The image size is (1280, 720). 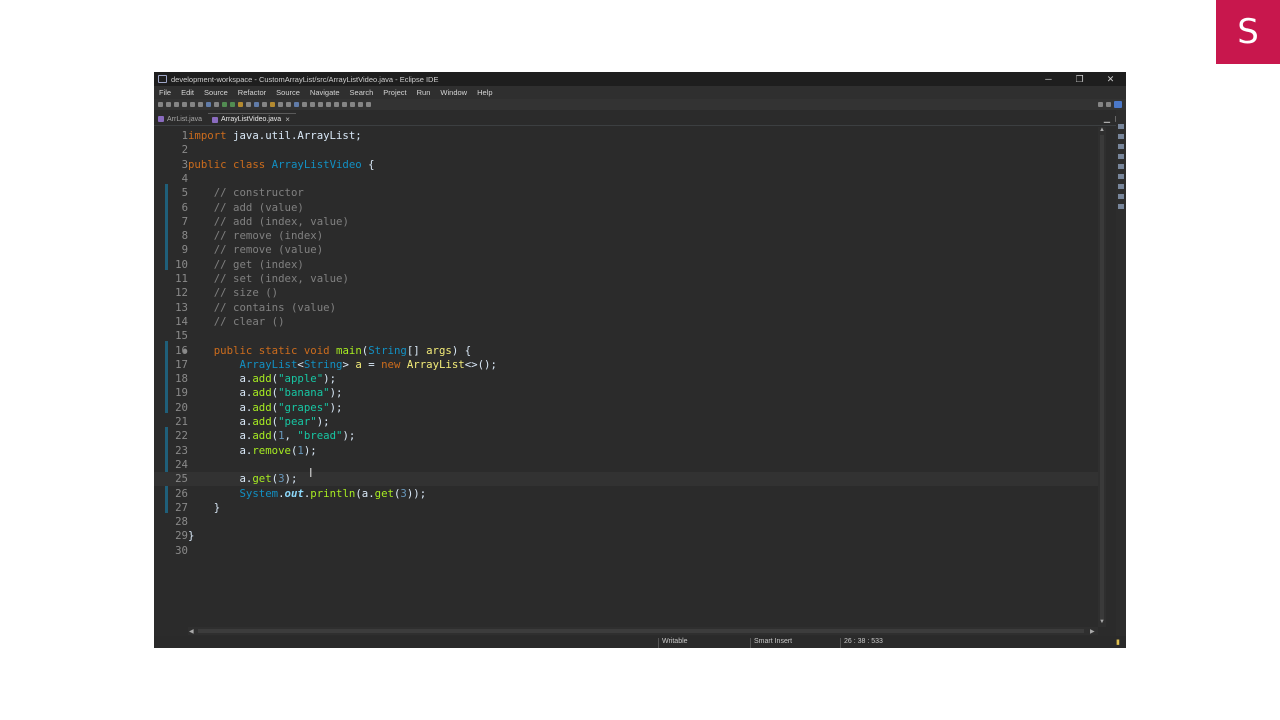 What do you see at coordinates (1121, 176) in the screenshot?
I see `javadoc-icon` at bounding box center [1121, 176].